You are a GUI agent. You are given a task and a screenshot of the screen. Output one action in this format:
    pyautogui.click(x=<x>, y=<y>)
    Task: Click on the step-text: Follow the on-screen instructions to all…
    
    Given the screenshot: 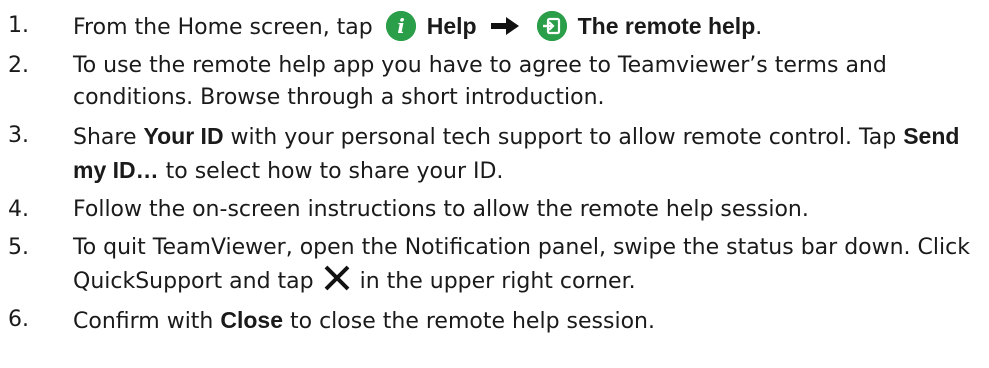 What is the action you would take?
    pyautogui.click(x=441, y=209)
    